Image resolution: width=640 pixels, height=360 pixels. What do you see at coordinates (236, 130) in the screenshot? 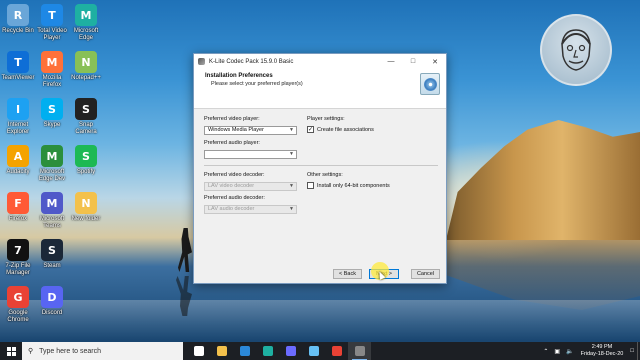
I see `video-player-value: Windows Media Player` at bounding box center [236, 130].